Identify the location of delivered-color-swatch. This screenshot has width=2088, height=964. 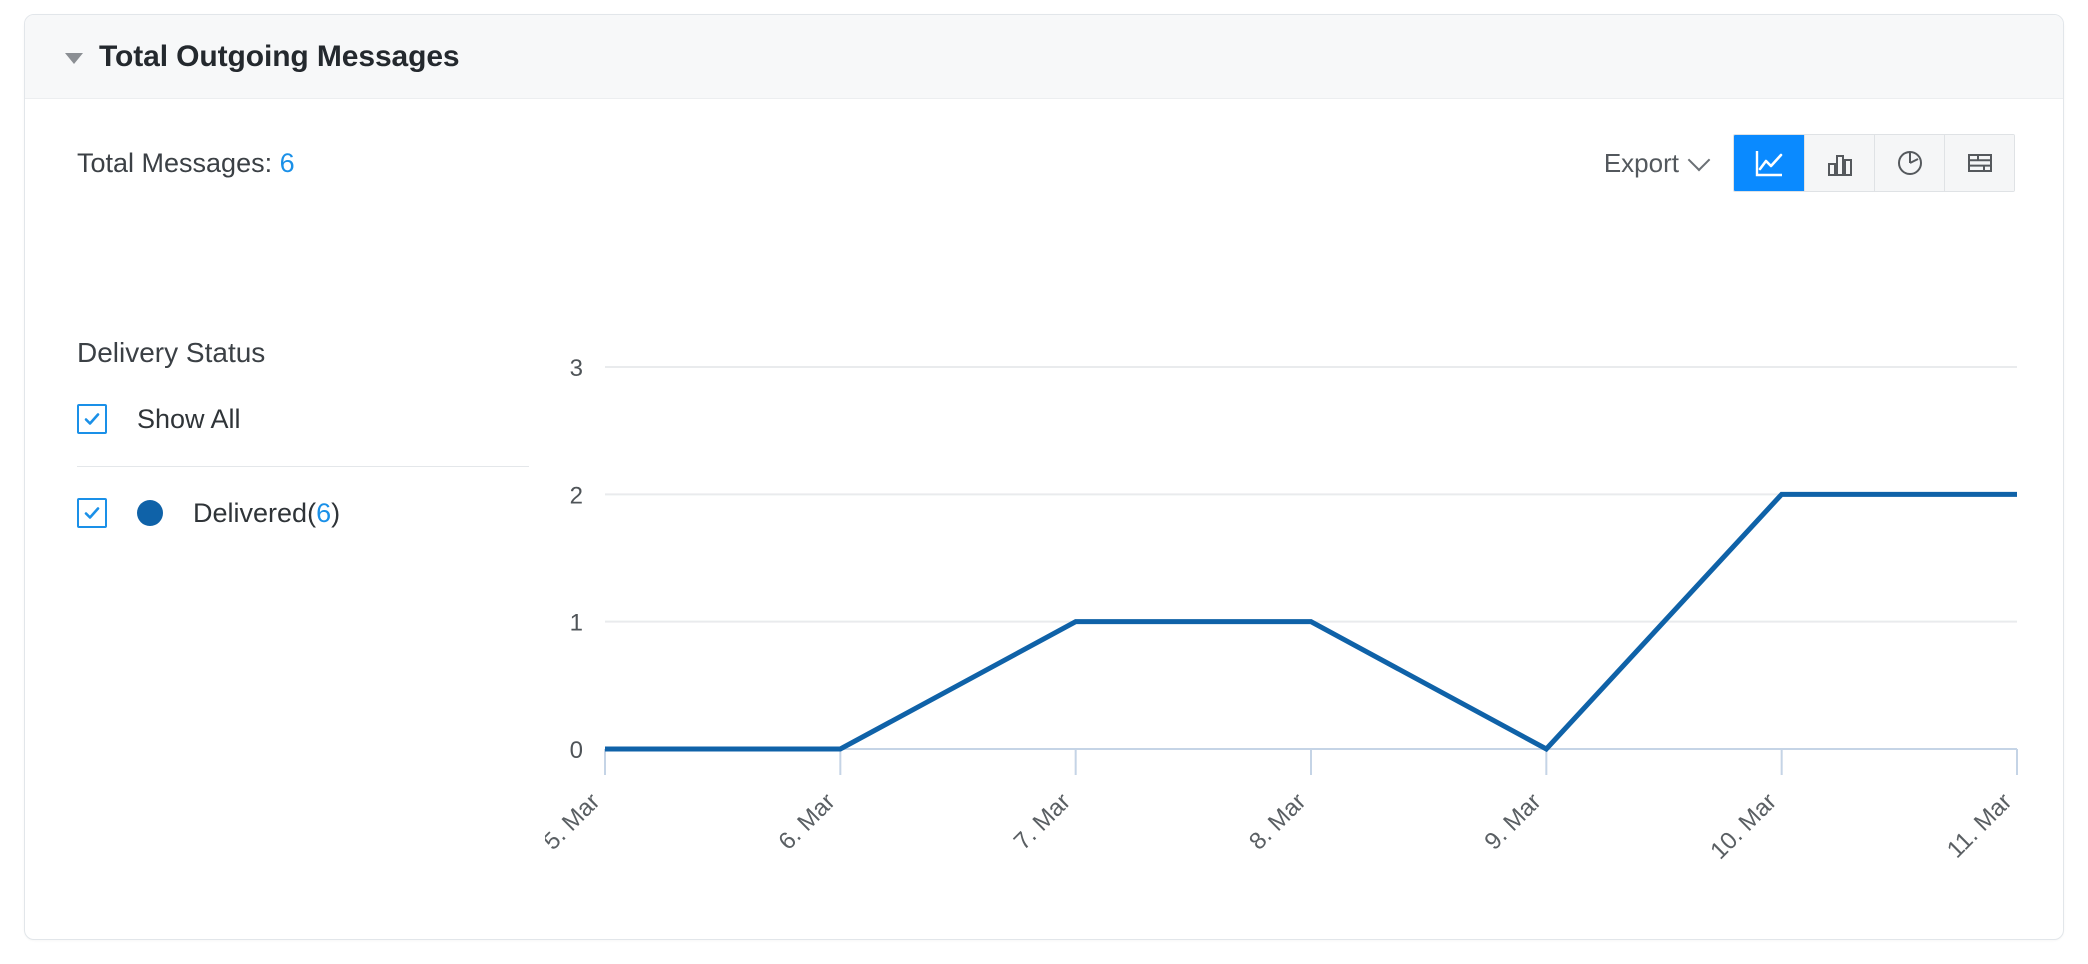
(150, 513).